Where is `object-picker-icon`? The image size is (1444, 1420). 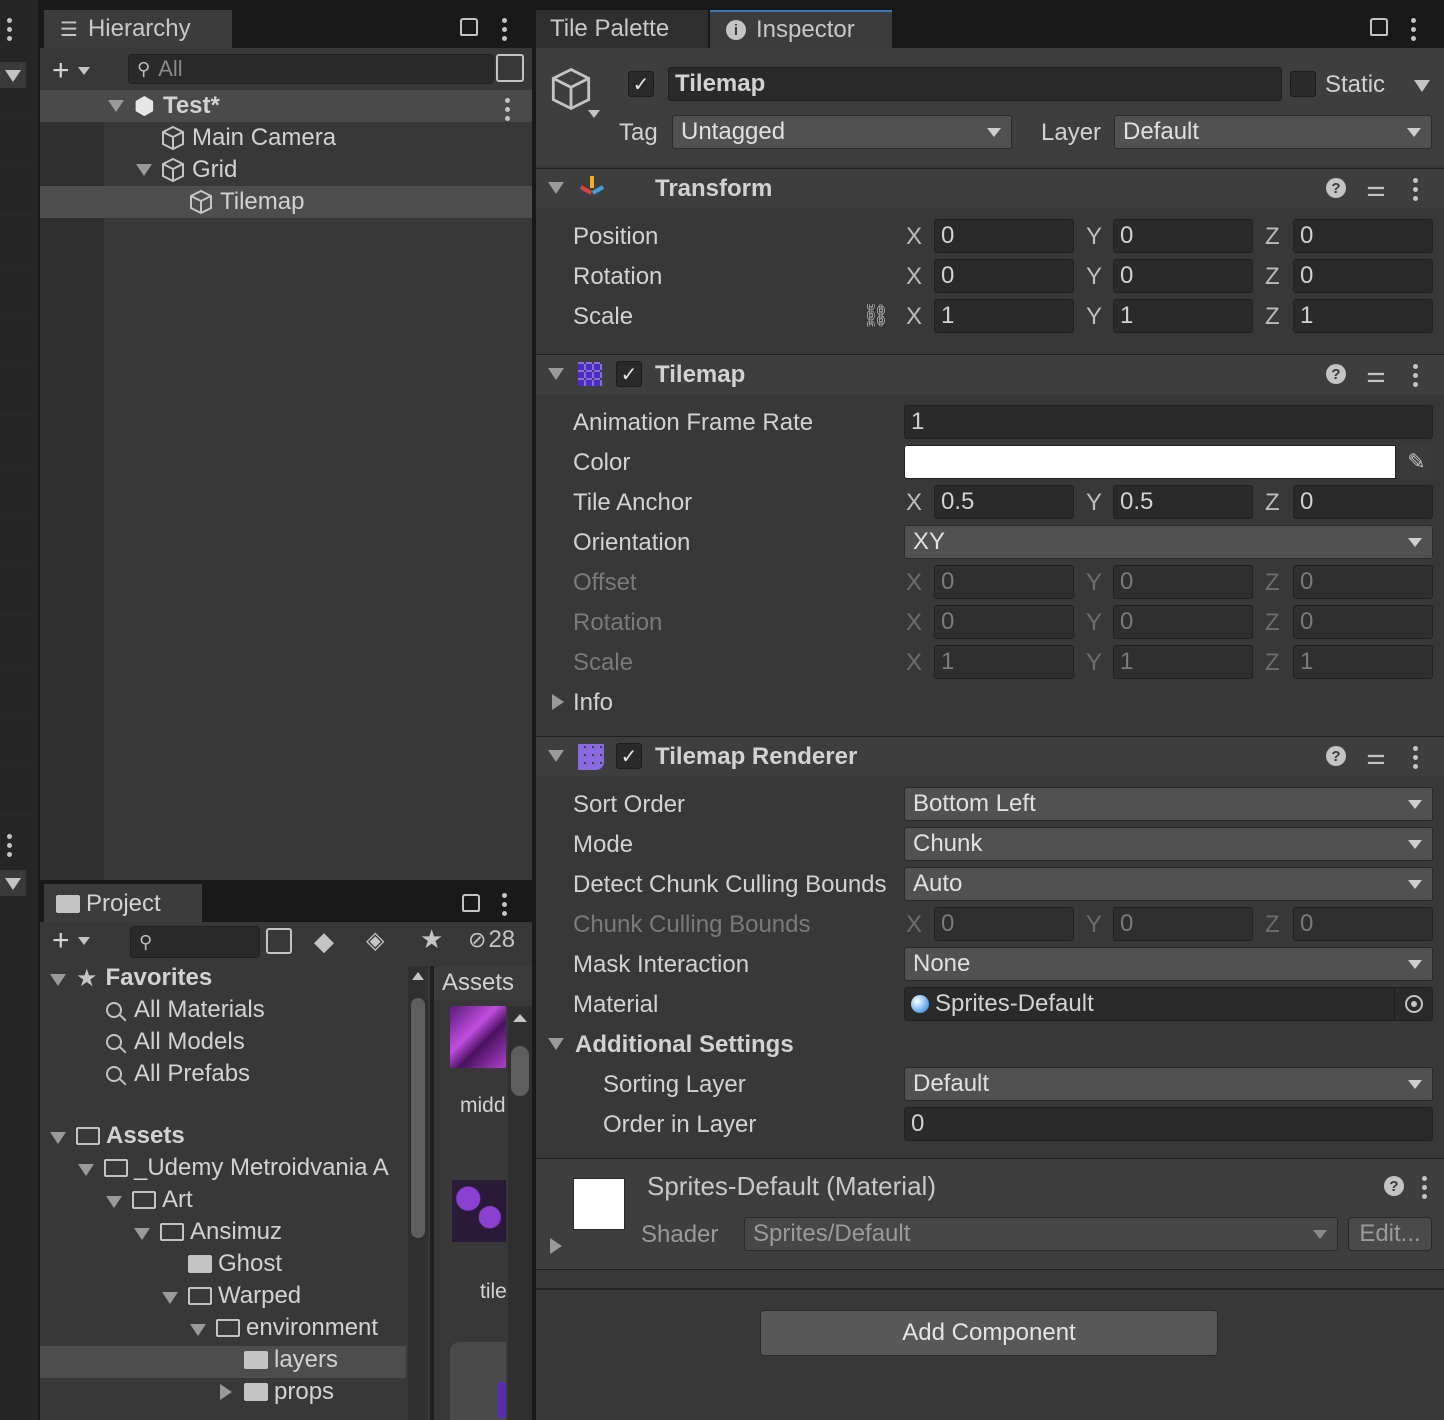 object-picker-icon is located at coordinates (1413, 1004).